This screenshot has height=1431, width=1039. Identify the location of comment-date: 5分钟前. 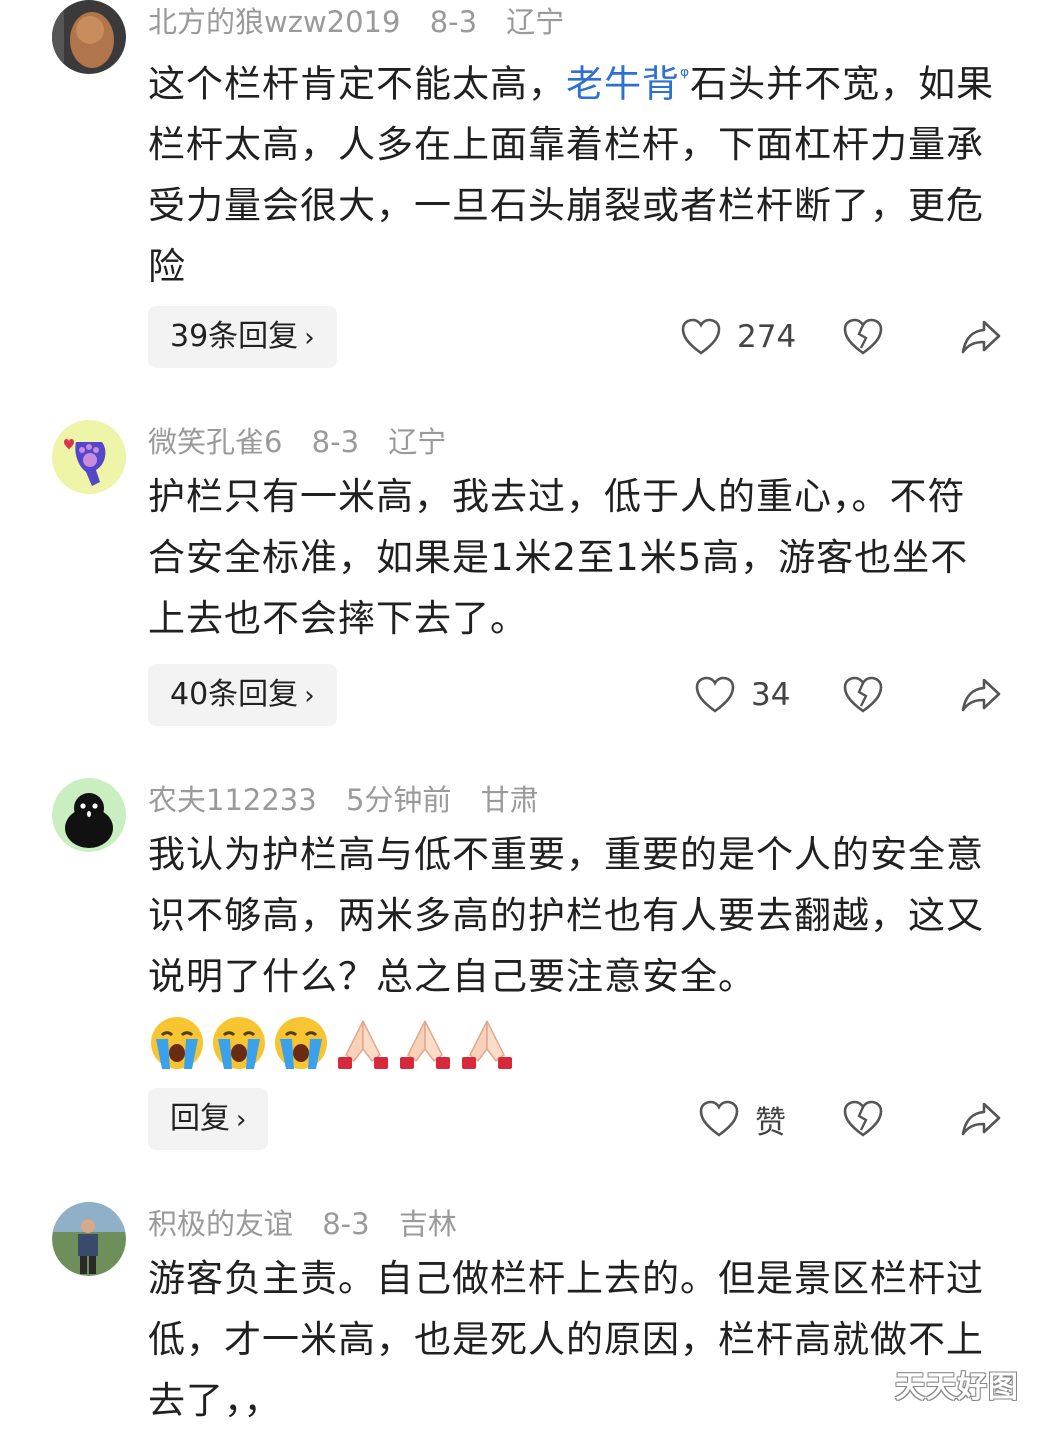
(398, 800).